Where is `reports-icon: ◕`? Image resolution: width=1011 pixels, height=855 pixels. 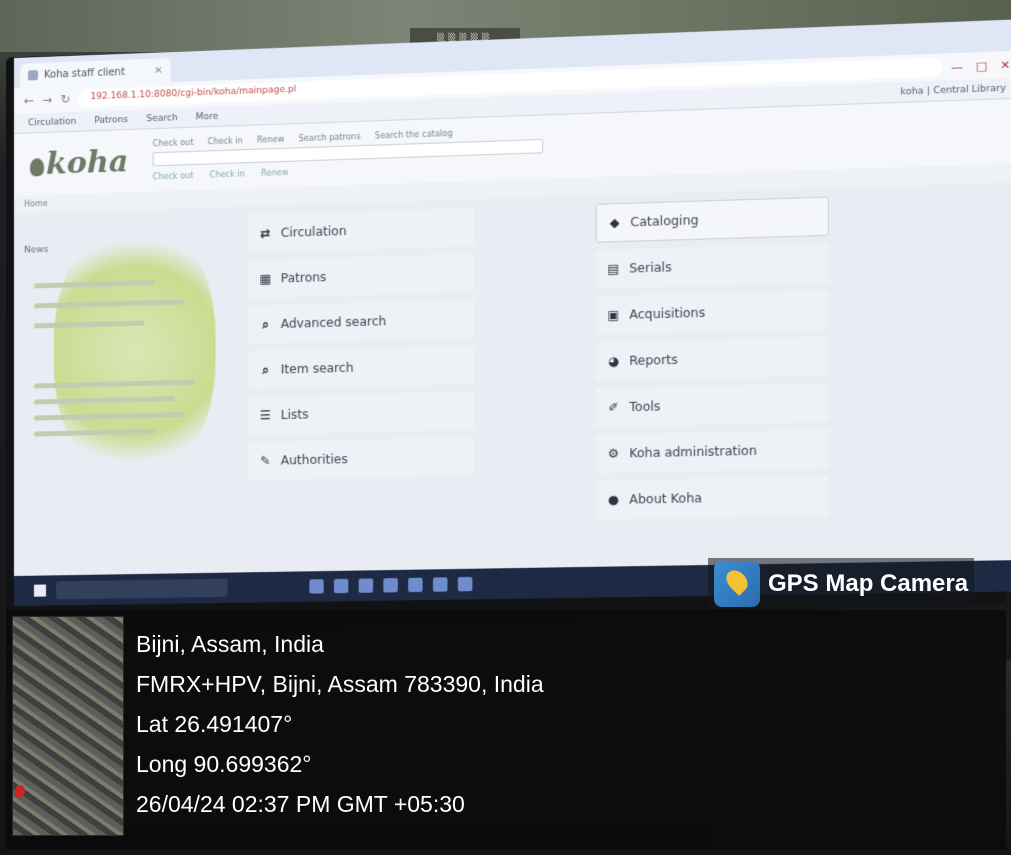 reports-icon: ◕ is located at coordinates (613, 361).